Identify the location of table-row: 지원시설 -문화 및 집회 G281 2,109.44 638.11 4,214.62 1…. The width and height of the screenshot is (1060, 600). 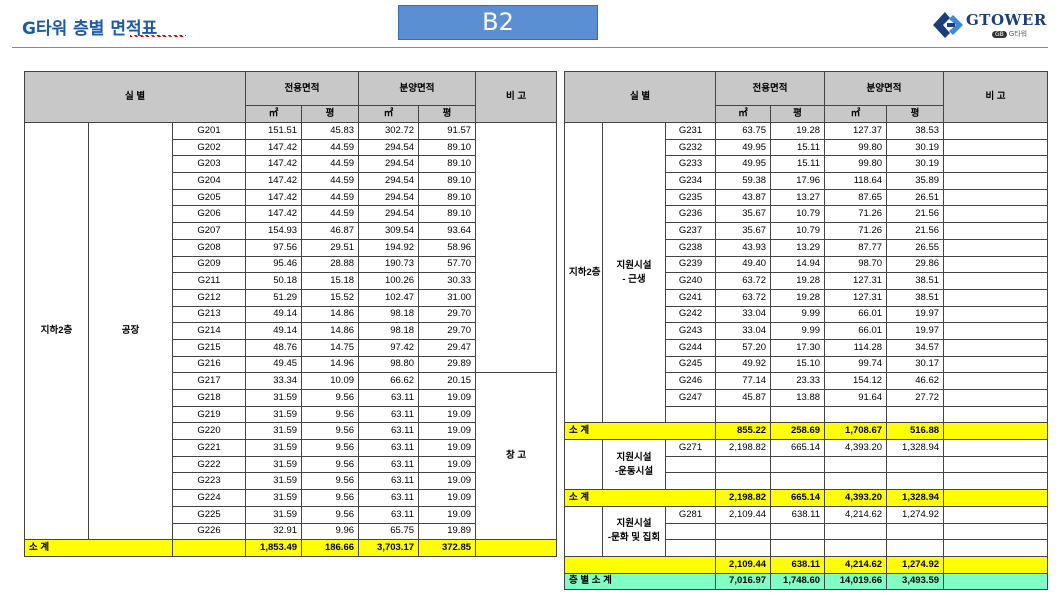
(806, 531).